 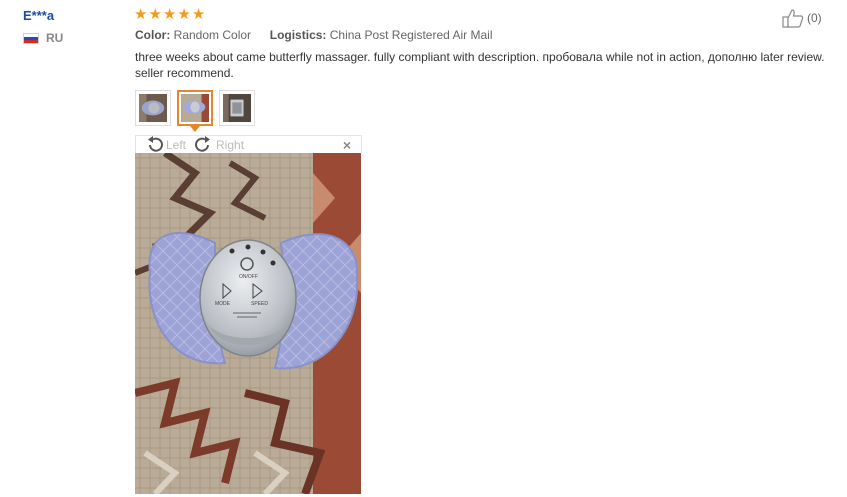 I want to click on helpful-button: (0), so click(x=802, y=18).